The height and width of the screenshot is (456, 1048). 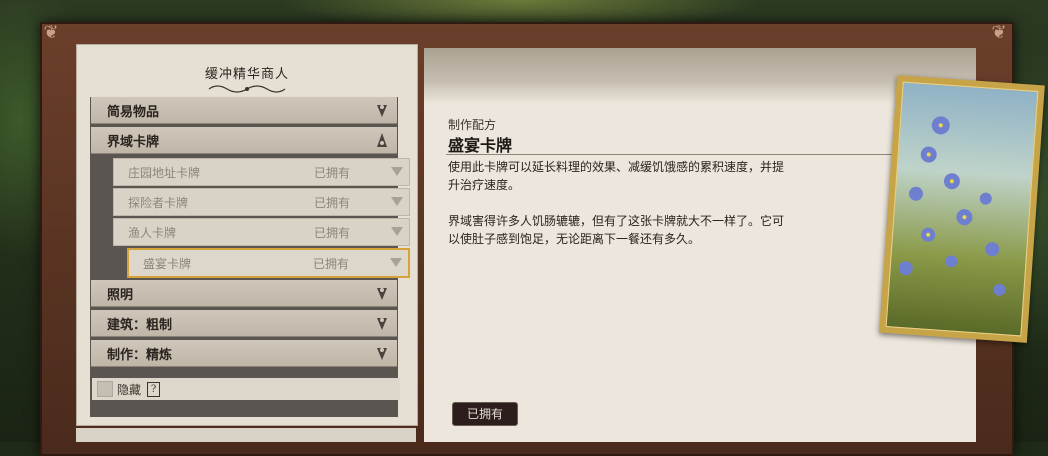 What do you see at coordinates (246, 389) in the screenshot?
I see `hide-toggle-row: 隐藏 ?` at bounding box center [246, 389].